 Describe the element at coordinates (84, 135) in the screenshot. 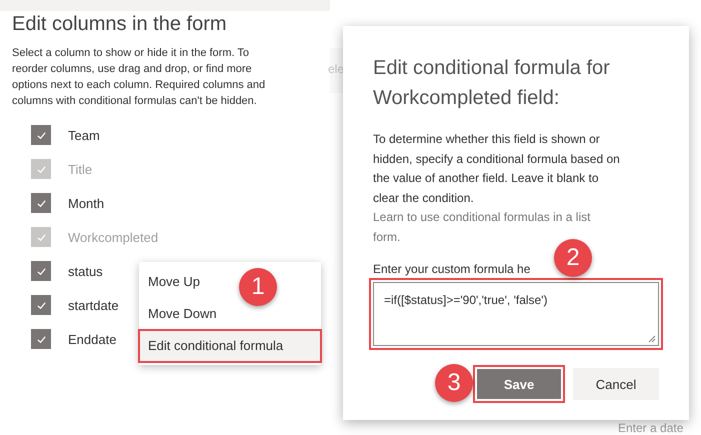

I see `column-name: Team` at that location.